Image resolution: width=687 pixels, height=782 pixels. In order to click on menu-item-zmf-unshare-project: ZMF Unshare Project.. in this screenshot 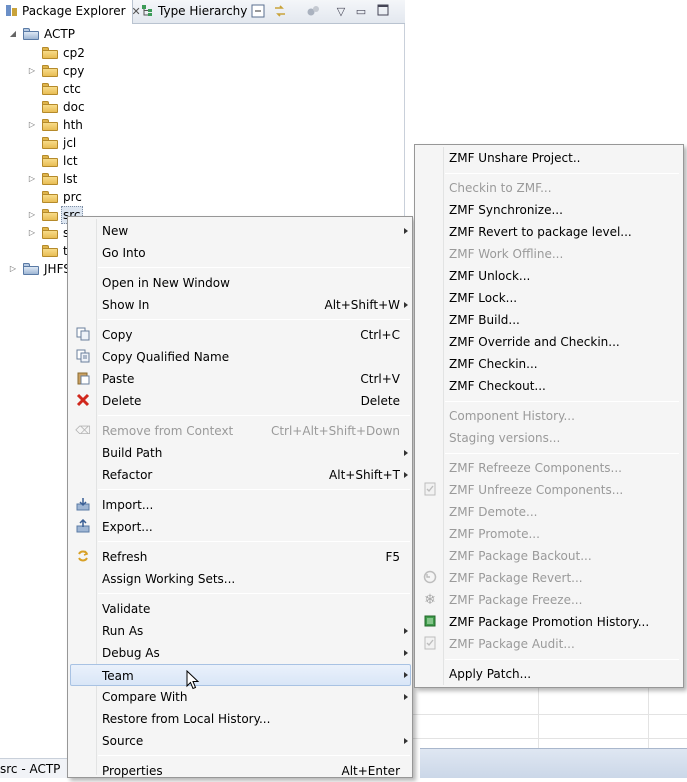, I will do `click(549, 158)`.